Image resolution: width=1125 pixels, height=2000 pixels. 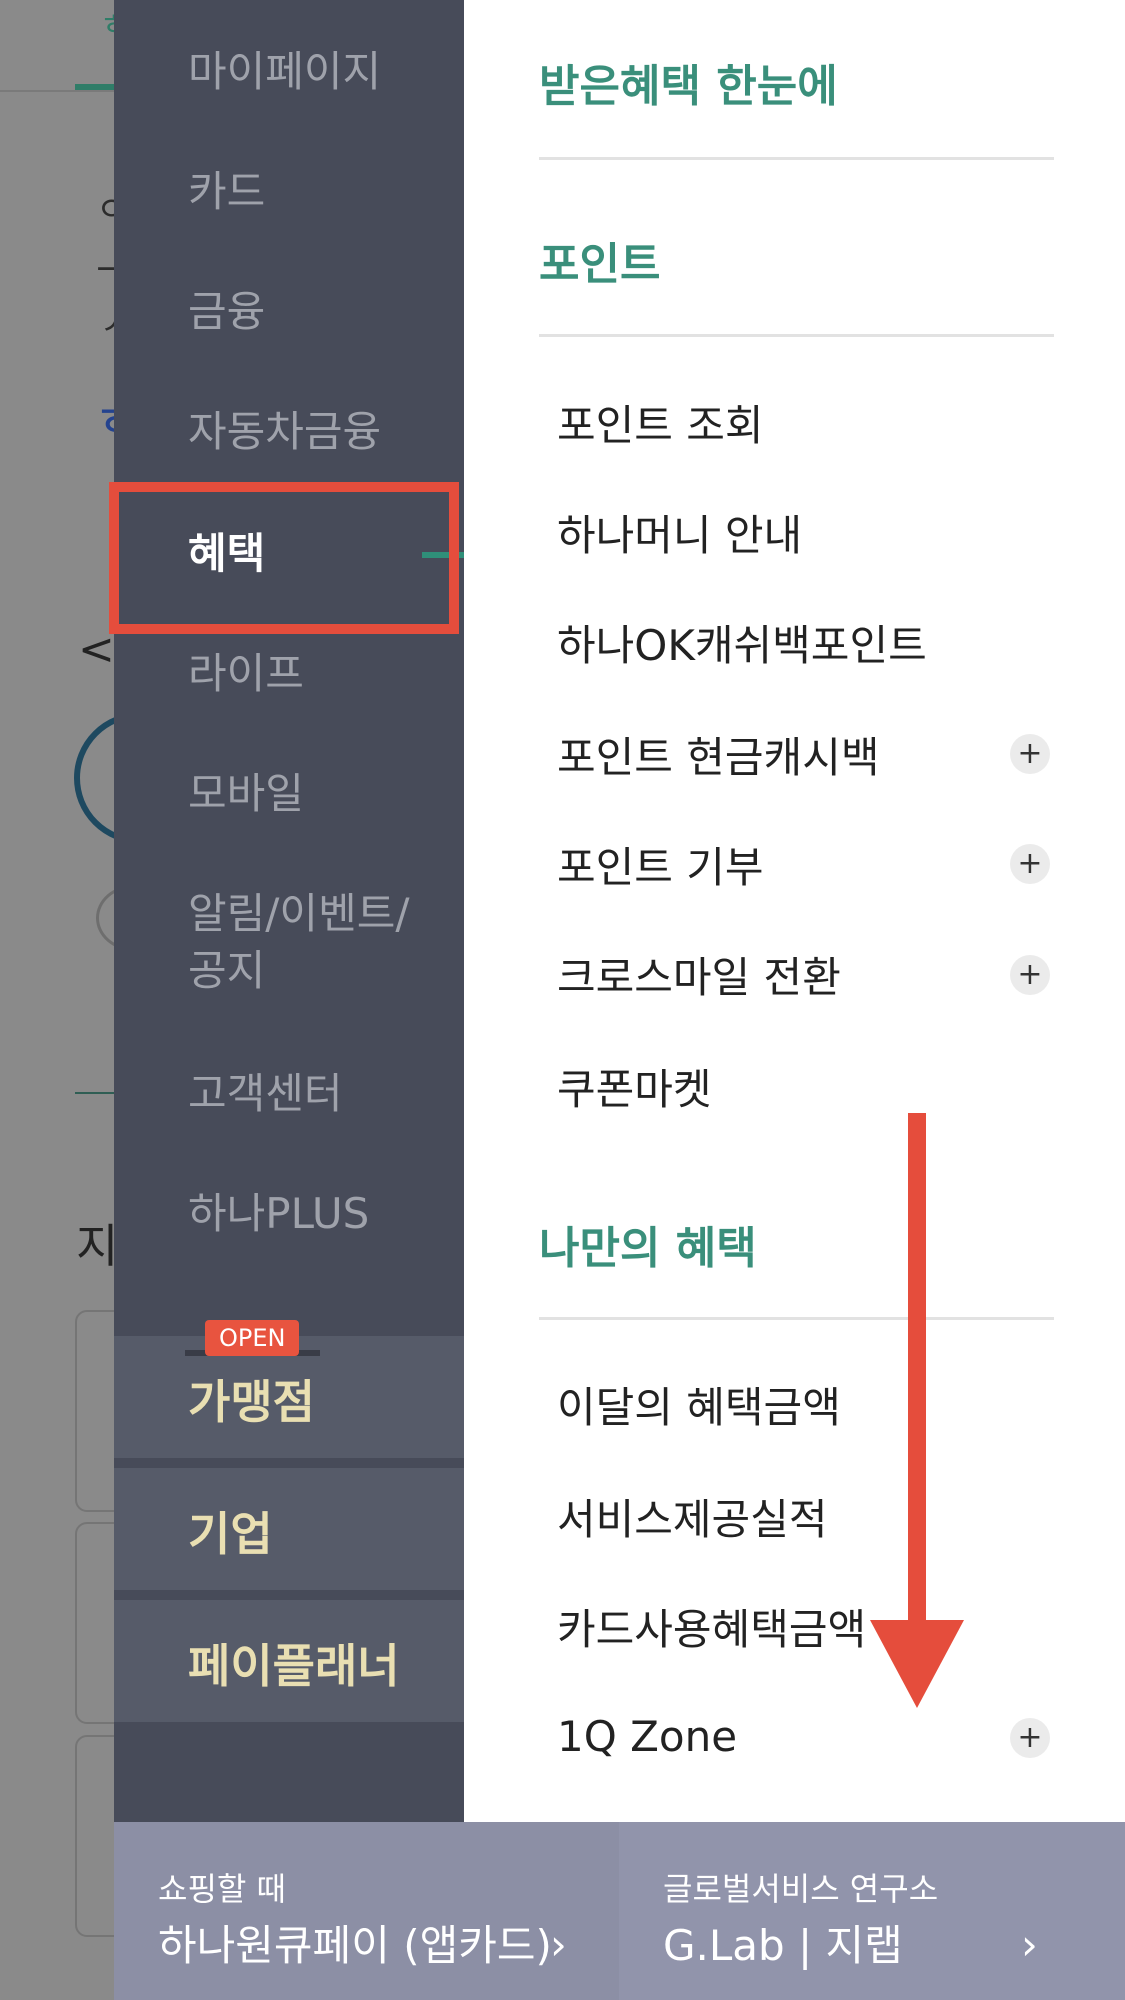 I want to click on menu-item-point-inquiry: 포인트 조회, so click(x=660, y=422).